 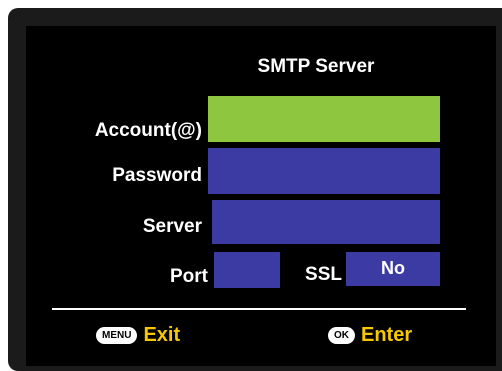 I want to click on password-label: Password, so click(x=157, y=175).